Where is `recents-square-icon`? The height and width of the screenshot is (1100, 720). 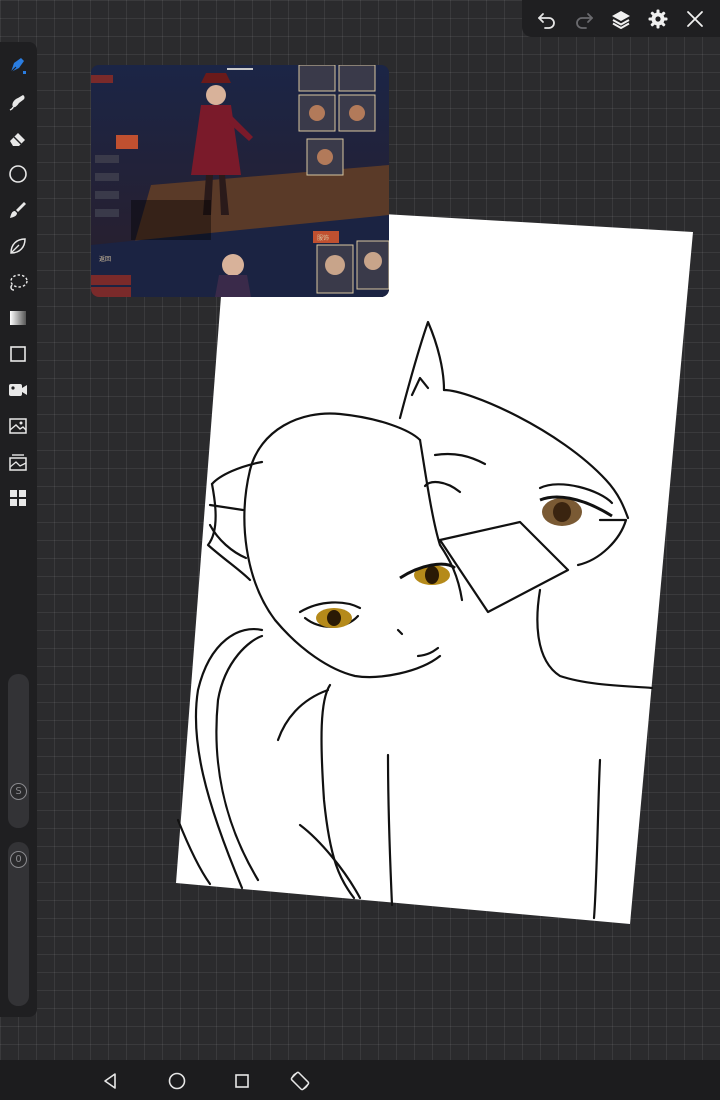
recents-square-icon is located at coordinates (242, 1081).